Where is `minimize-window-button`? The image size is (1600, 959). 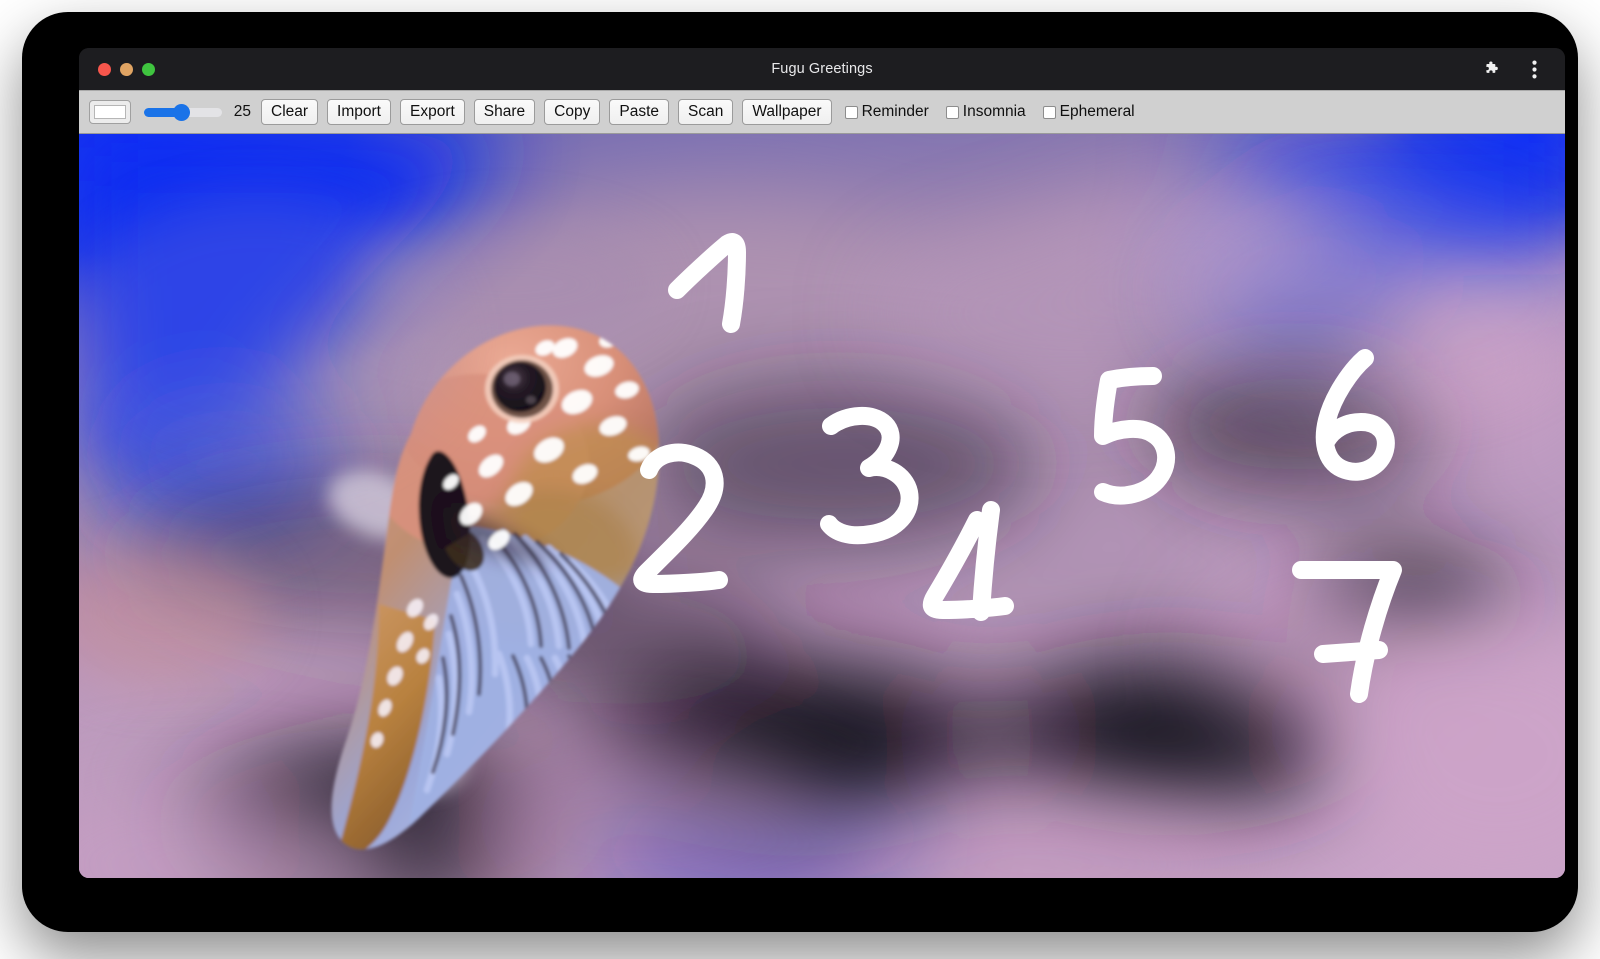 minimize-window-button is located at coordinates (126, 69).